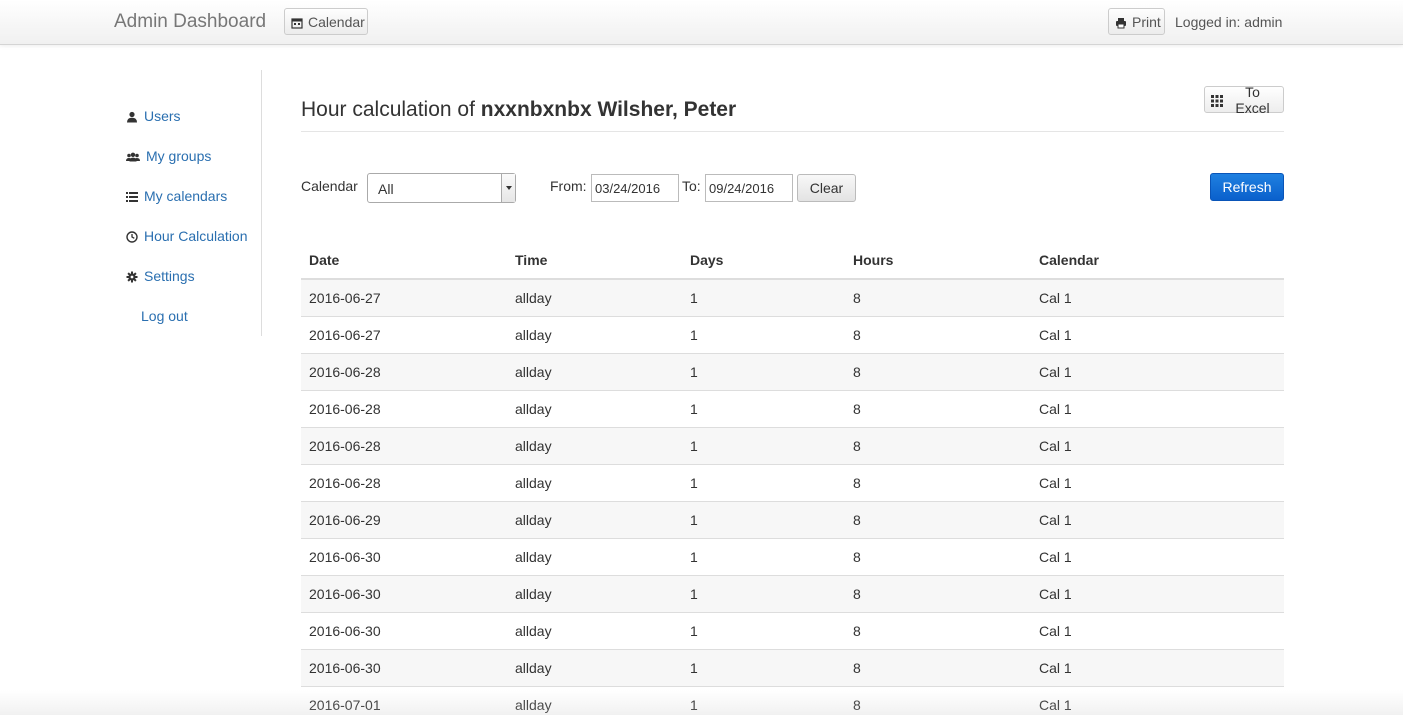 The width and height of the screenshot is (1403, 723). Describe the element at coordinates (179, 156) in the screenshot. I see `sidebar-item-label: My groups` at that location.